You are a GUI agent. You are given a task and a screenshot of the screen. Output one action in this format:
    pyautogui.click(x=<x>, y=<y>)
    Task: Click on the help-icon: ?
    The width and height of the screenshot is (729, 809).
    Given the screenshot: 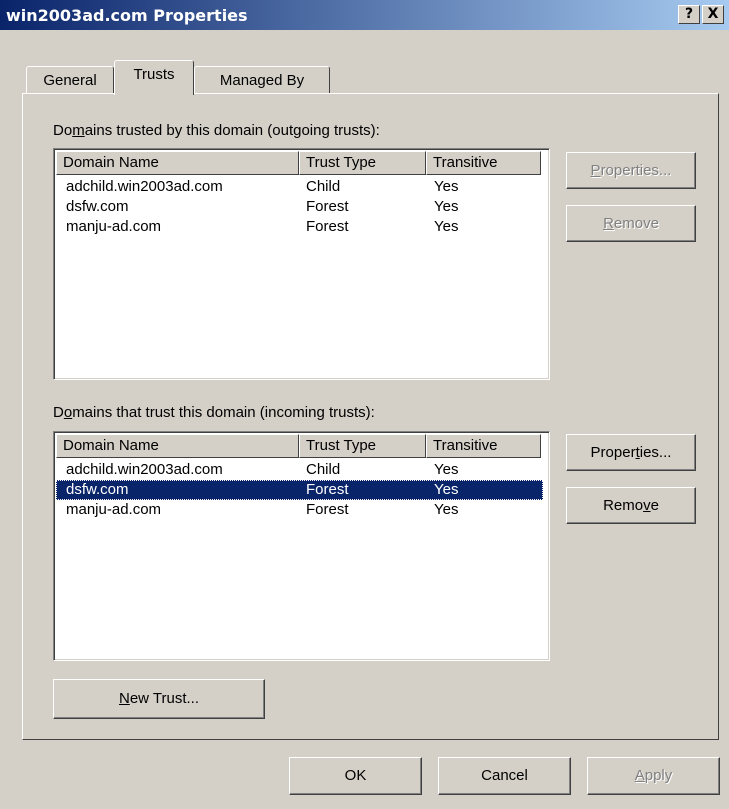 What is the action you would take?
    pyautogui.click(x=689, y=14)
    